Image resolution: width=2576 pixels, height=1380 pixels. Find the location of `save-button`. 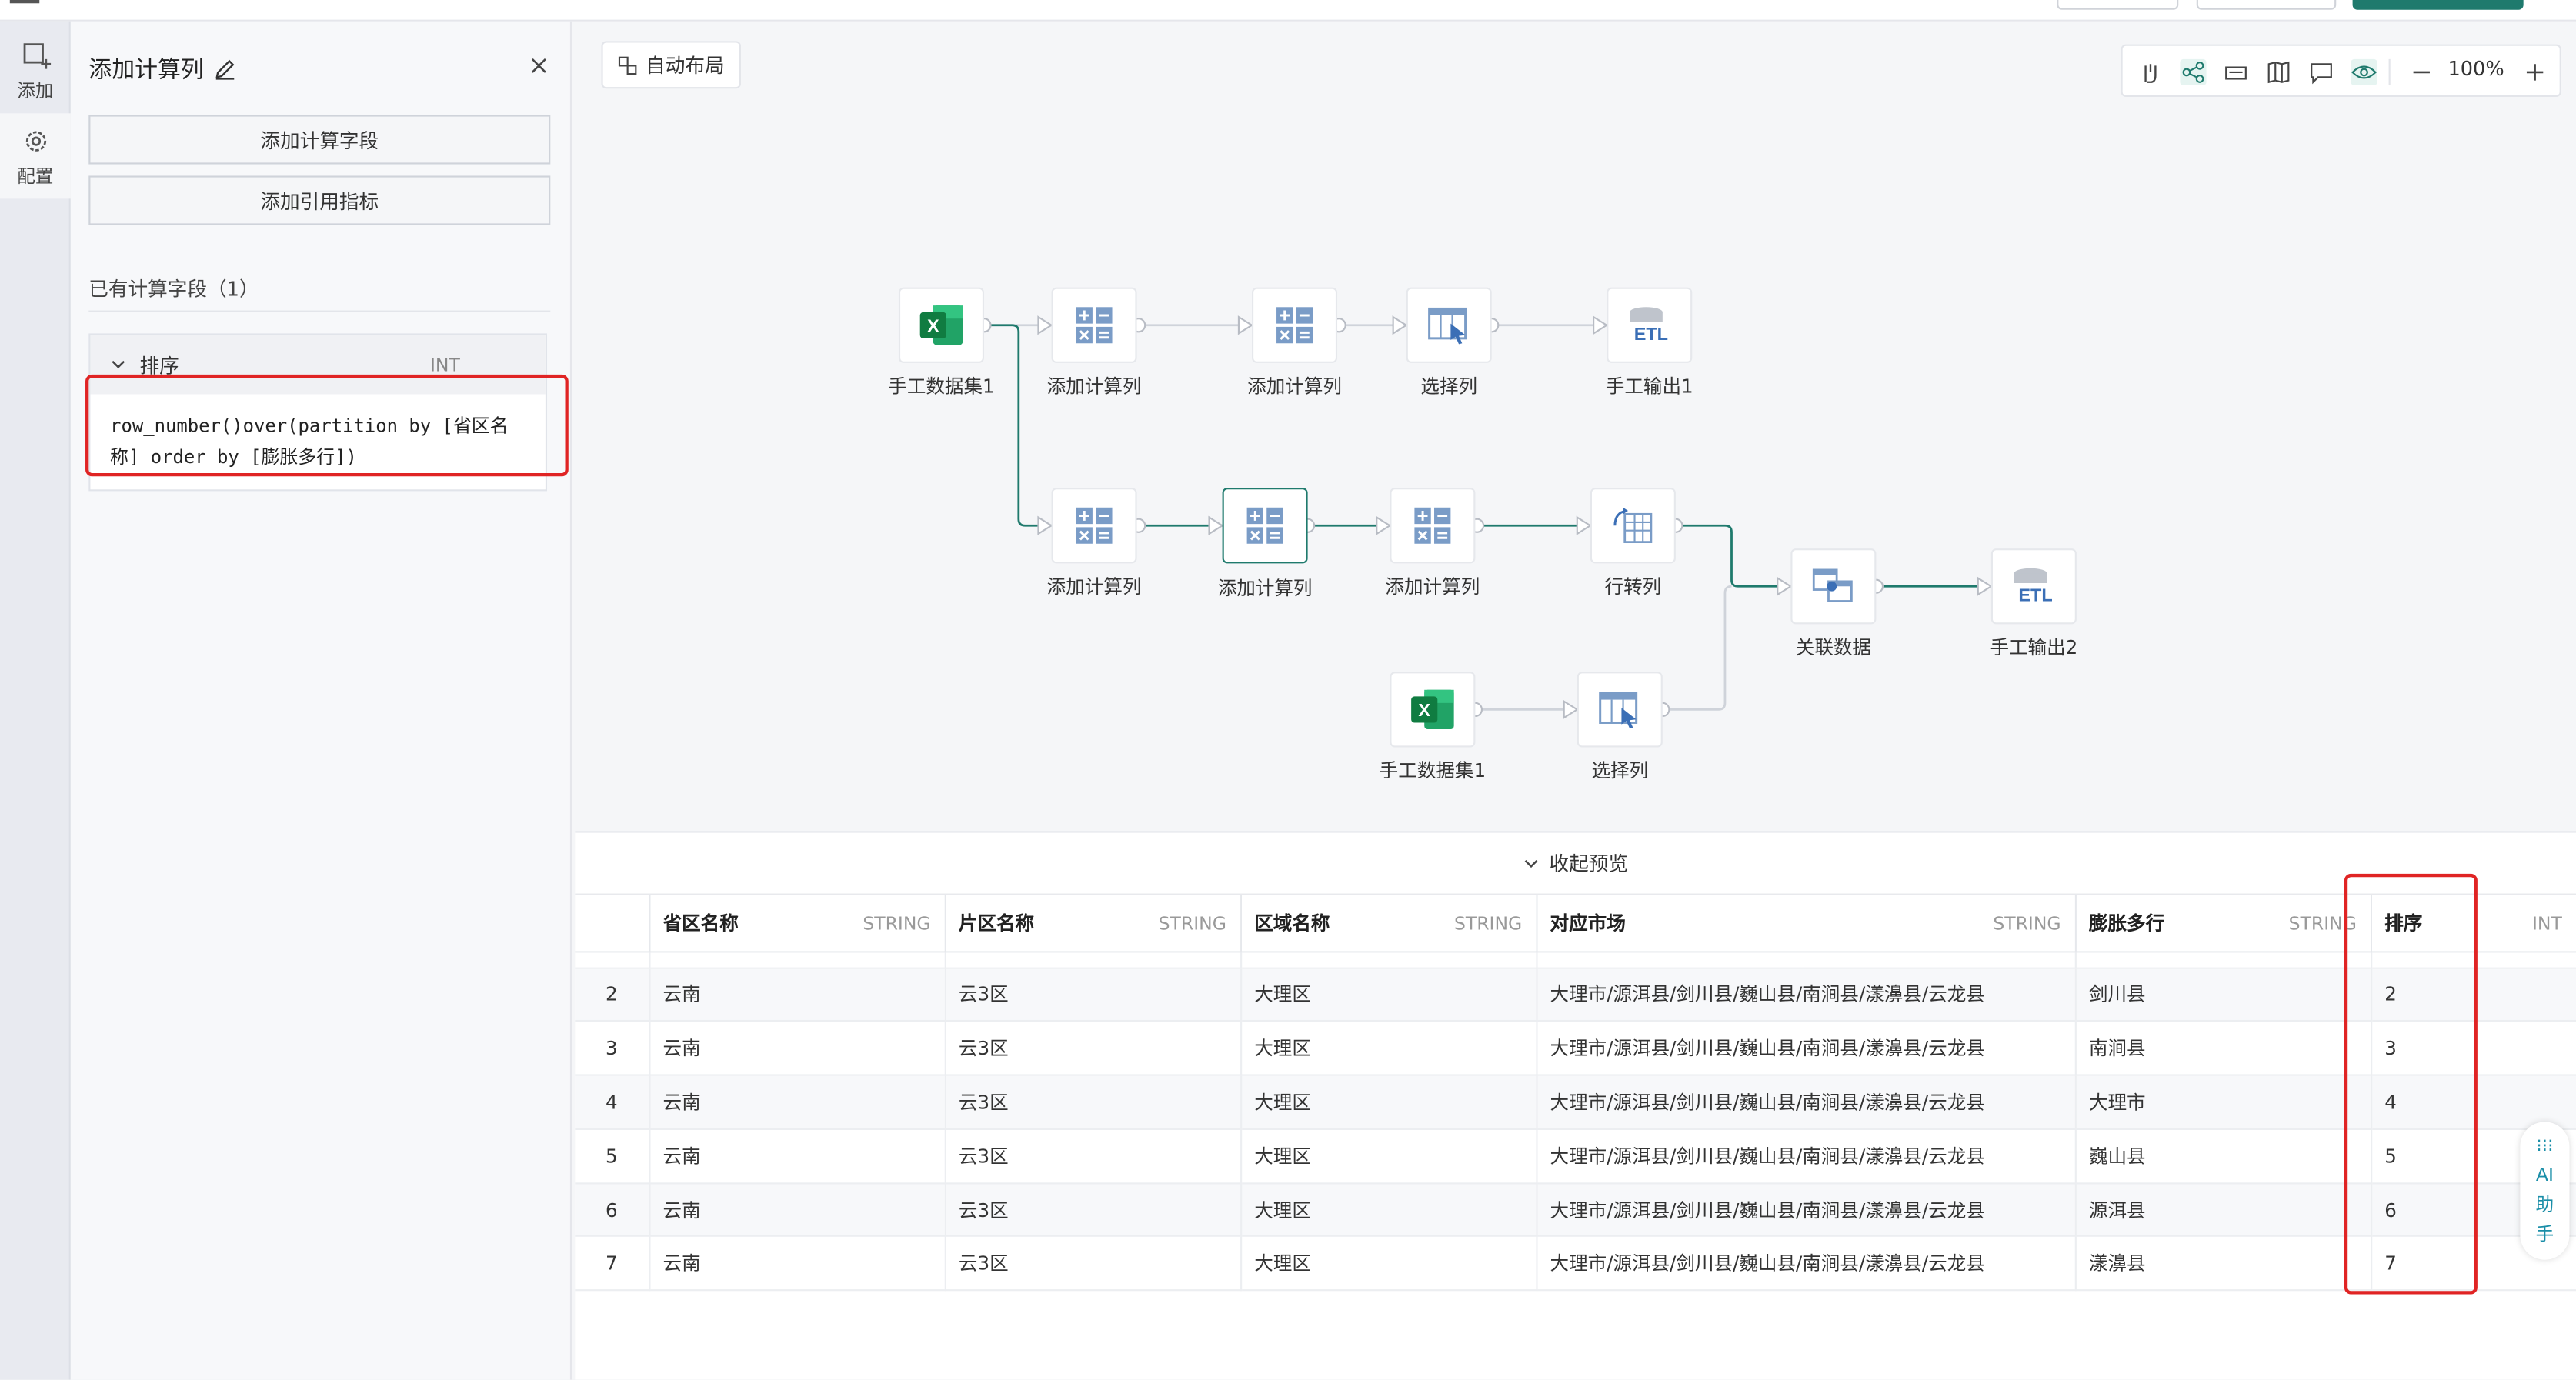

save-button is located at coordinates (2438, 5).